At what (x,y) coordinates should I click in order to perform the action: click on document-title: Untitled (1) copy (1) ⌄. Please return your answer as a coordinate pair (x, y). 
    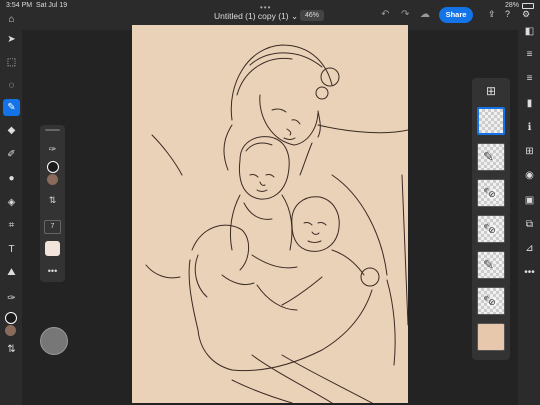
    Looking at the image, I should click on (256, 16).